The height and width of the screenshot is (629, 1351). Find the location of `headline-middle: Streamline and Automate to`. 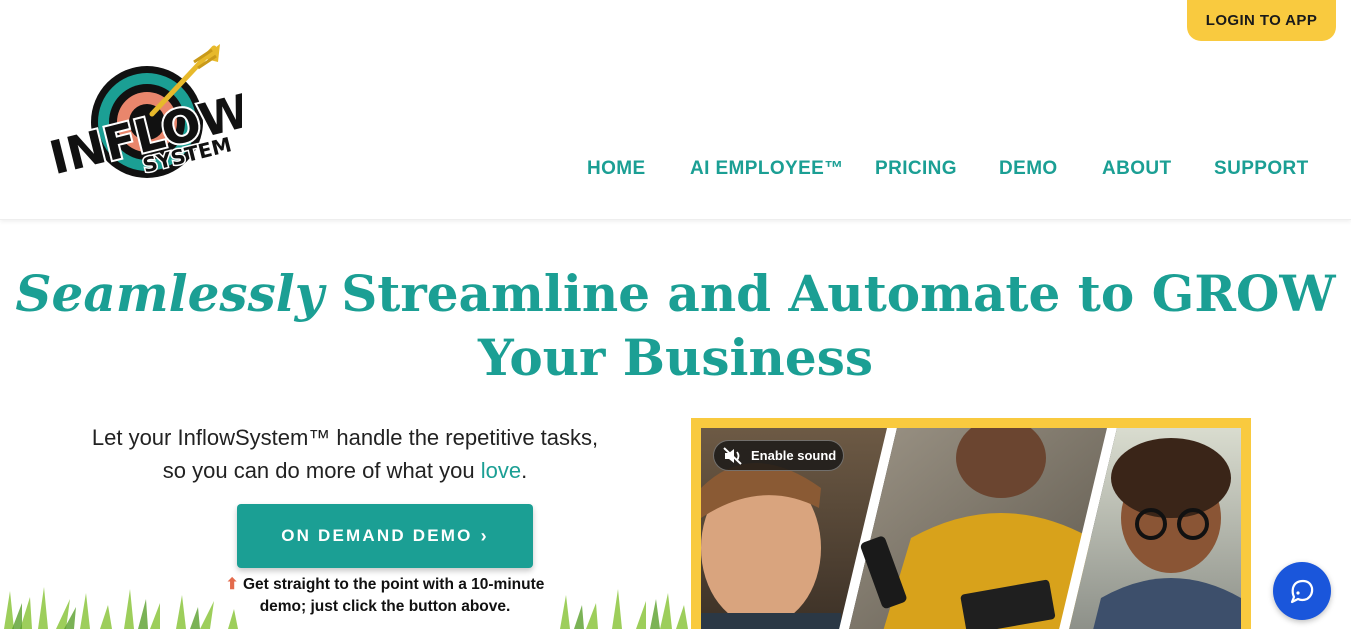

headline-middle: Streamline and Automate to is located at coordinates (738, 293).